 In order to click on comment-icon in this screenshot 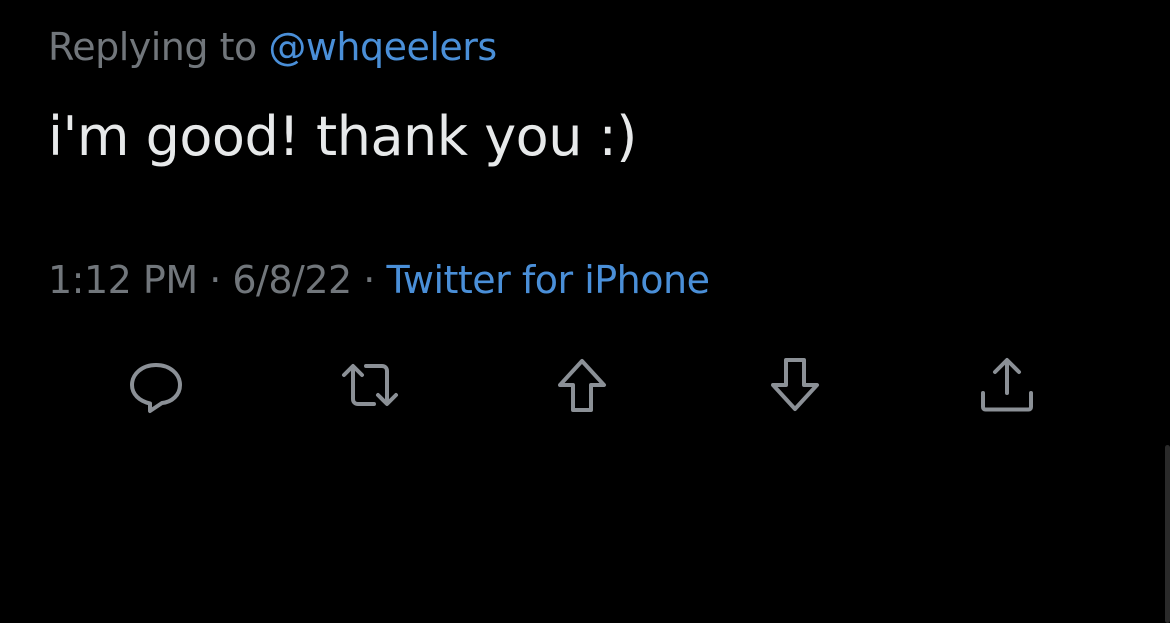, I will do `click(156, 388)`.